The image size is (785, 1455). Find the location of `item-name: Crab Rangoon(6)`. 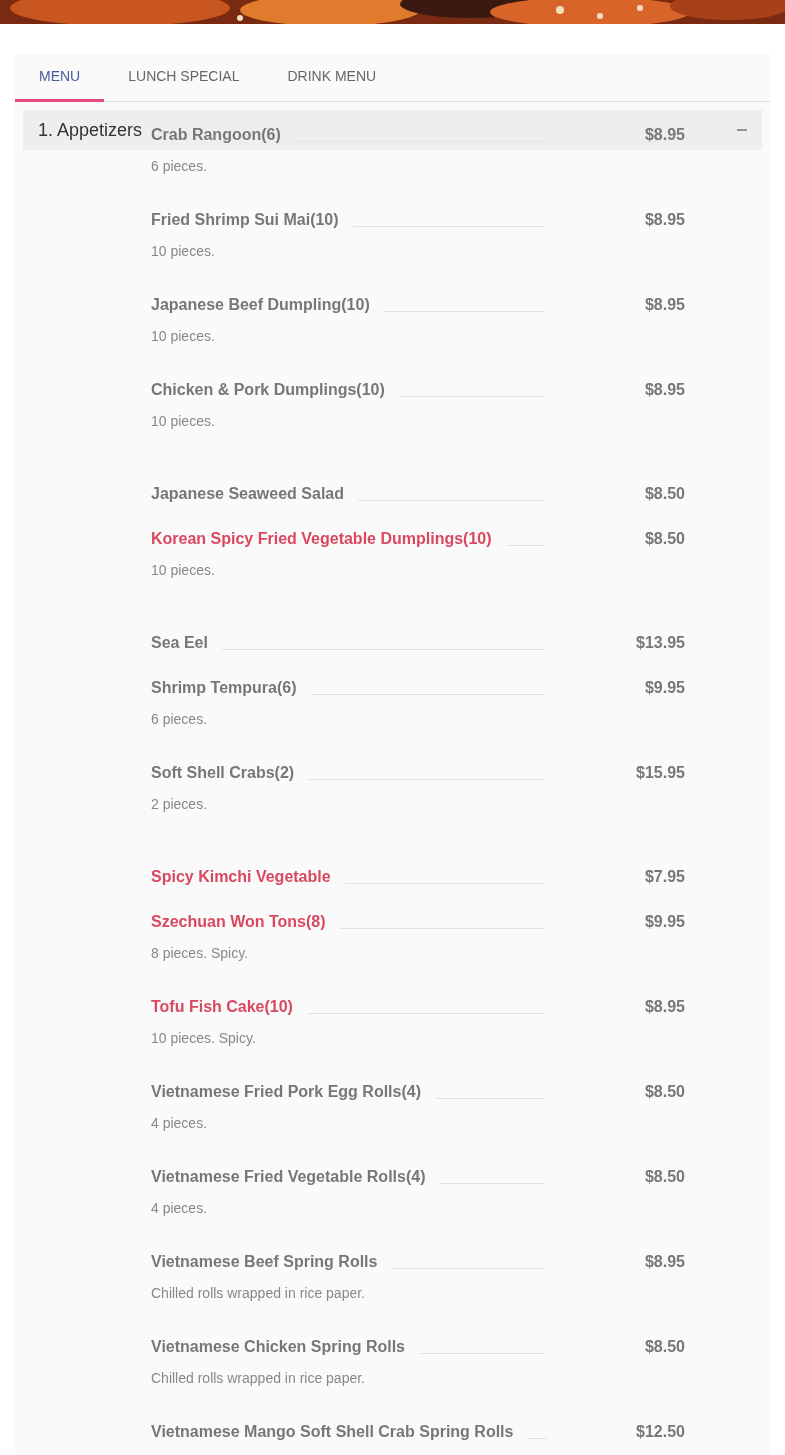

item-name: Crab Rangoon(6) is located at coordinates (216, 135).